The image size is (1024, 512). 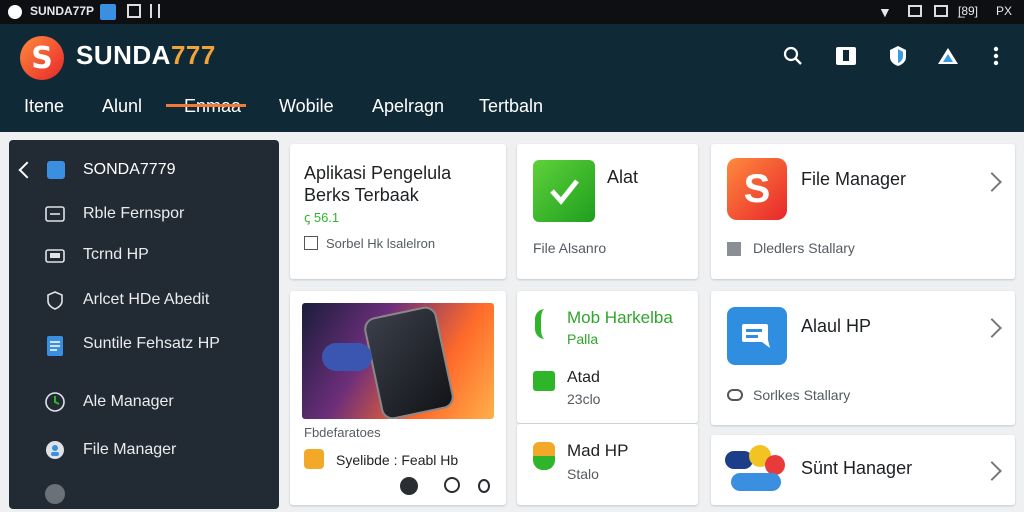 What do you see at coordinates (898, 56) in the screenshot?
I see `shield-icon` at bounding box center [898, 56].